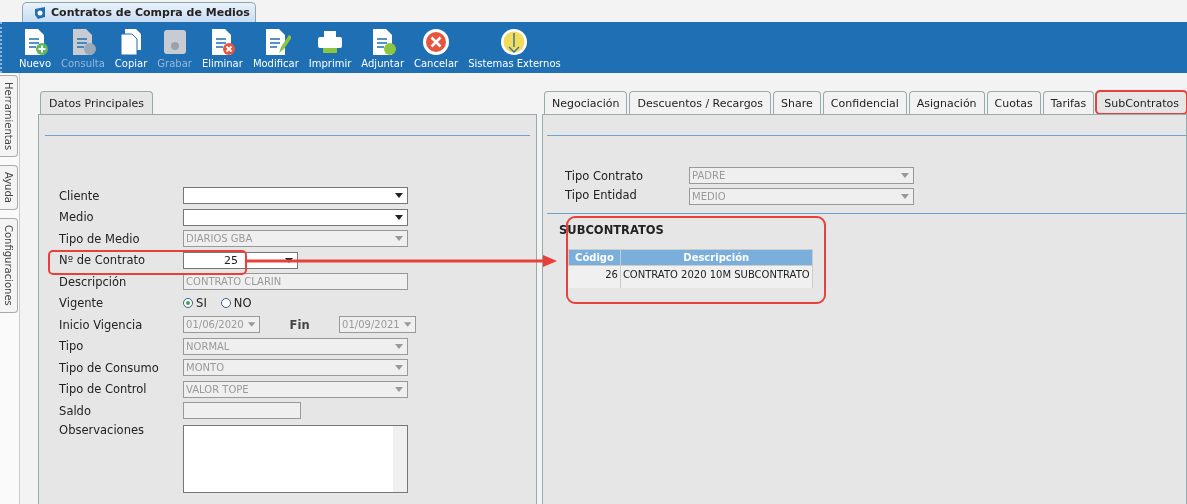 The image size is (1187, 504). Describe the element at coordinates (101, 324) in the screenshot. I see `field-label: Inicio Vigencia` at that location.